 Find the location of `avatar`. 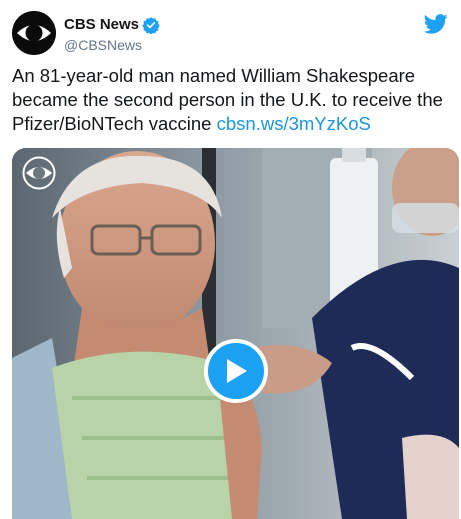

avatar is located at coordinates (34, 33).